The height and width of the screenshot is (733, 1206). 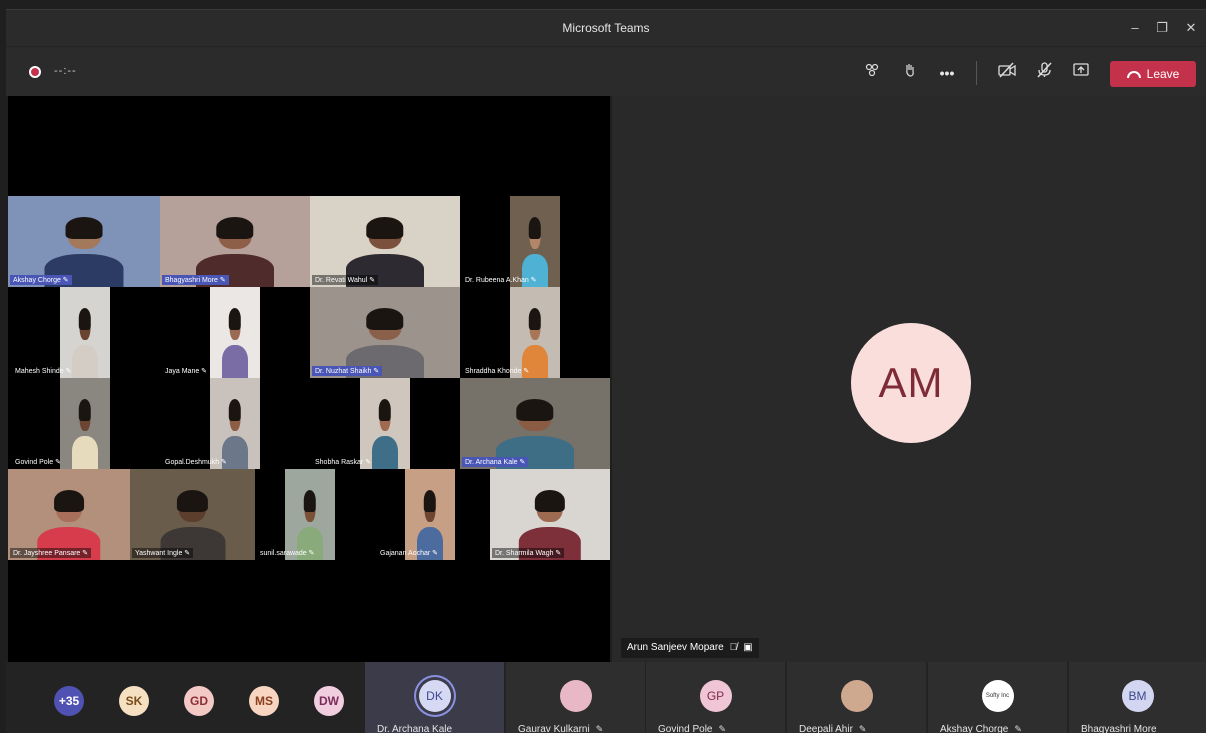 I want to click on video-tile: Dr. Jayshree Pansare ✎, so click(x=69, y=514).